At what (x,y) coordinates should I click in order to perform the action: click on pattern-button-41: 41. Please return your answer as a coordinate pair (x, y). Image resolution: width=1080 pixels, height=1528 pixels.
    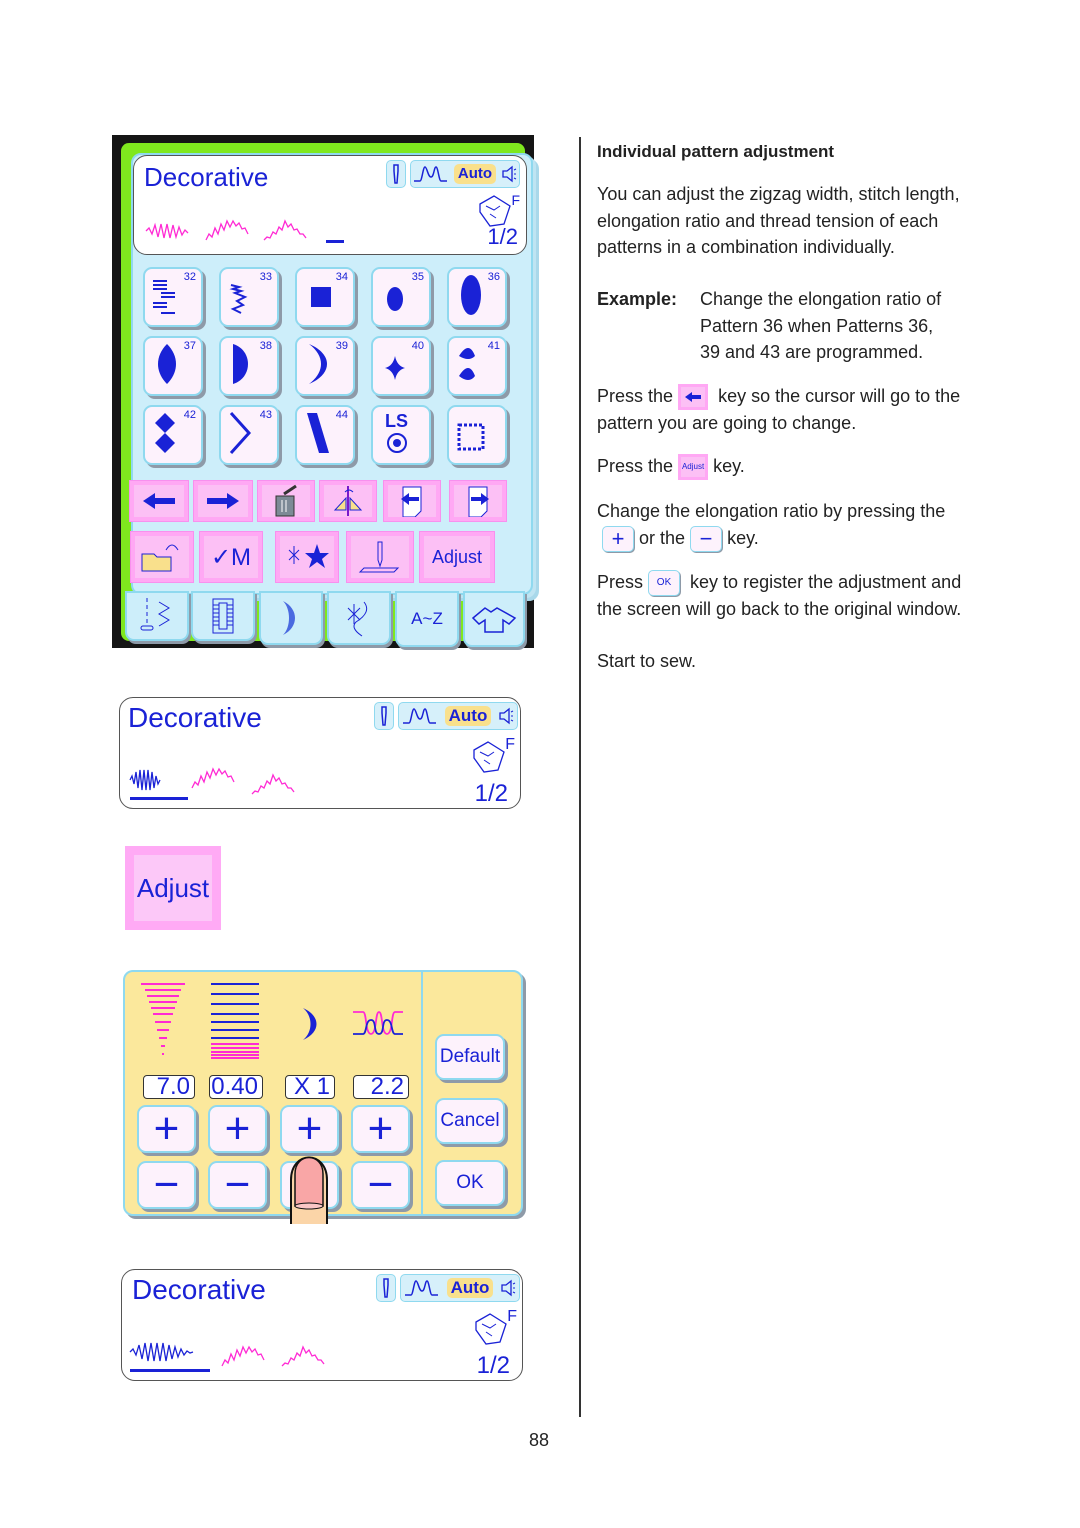
    Looking at the image, I should click on (477, 366).